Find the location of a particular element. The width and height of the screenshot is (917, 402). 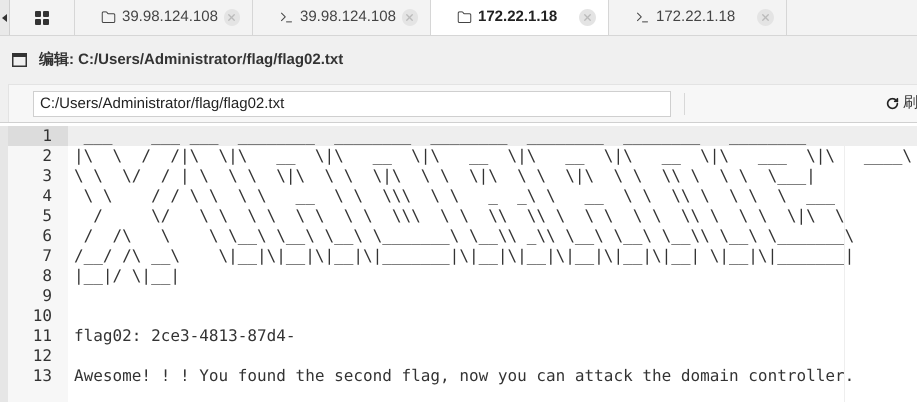

code-line: / /\ \ \ \__\ \__\ \__\ \_______\ \__\\ _\\ \__\ \__\ \__\\ \__\ \_______\ is located at coordinates (468, 235).